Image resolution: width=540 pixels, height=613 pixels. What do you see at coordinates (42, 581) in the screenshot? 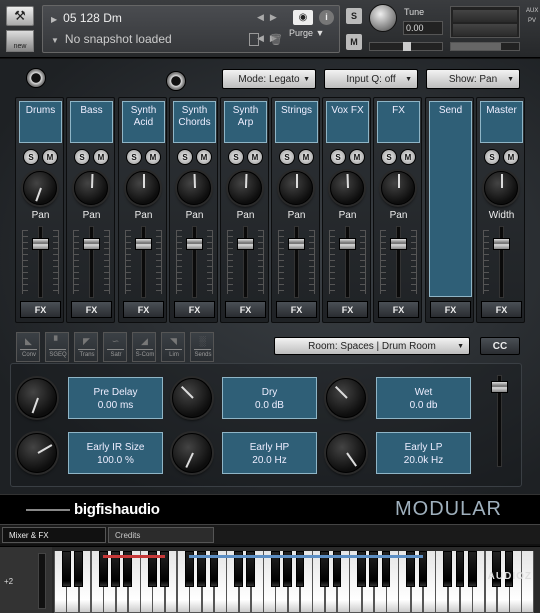
I see `pitch-bend-wheel` at bounding box center [42, 581].